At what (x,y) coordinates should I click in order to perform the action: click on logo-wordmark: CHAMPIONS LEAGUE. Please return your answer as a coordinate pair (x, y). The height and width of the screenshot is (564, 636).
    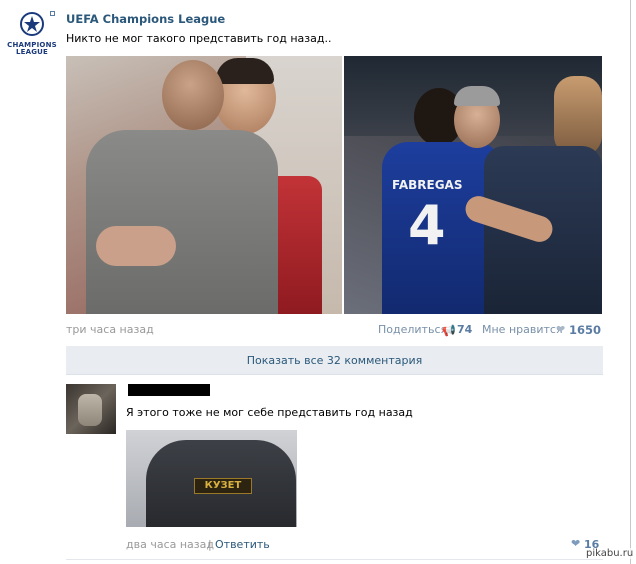
    Looking at the image, I should click on (32, 49).